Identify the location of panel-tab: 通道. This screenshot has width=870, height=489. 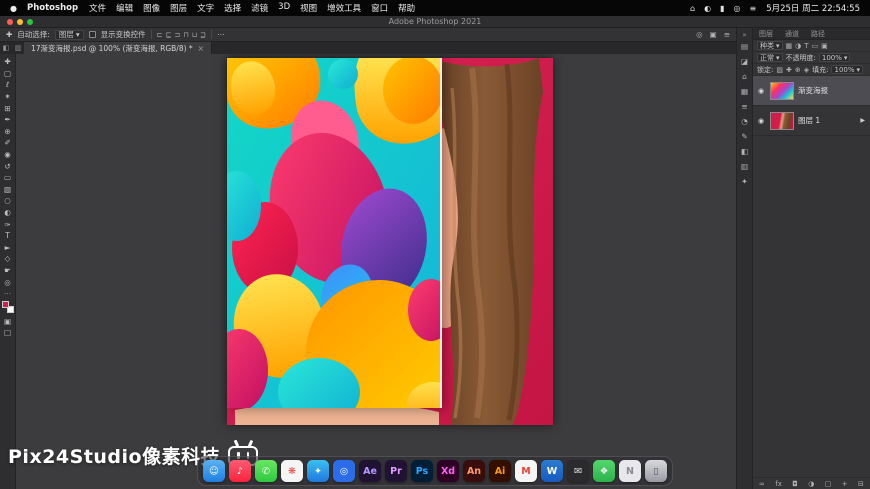
(792, 33).